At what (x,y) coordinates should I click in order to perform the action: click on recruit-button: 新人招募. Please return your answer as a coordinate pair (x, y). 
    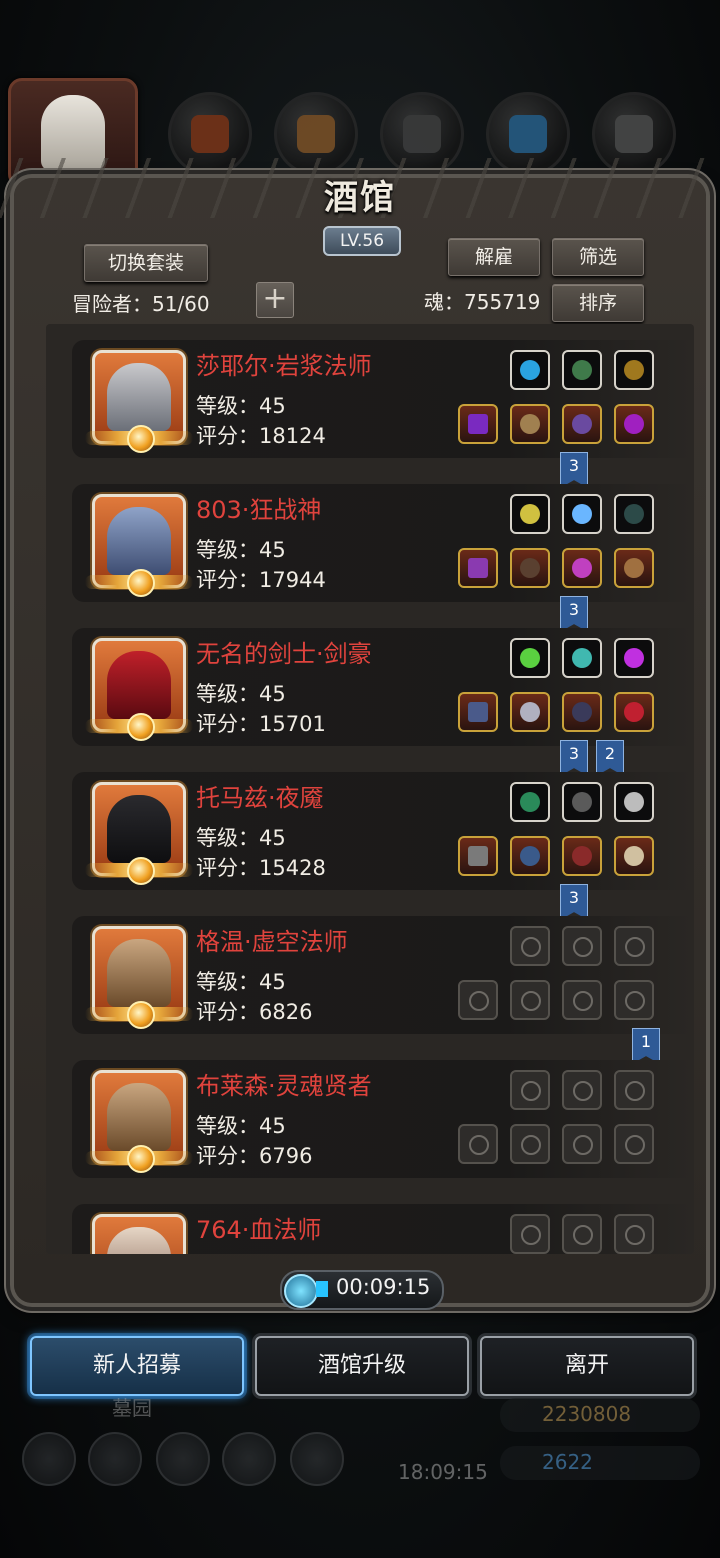
    Looking at the image, I should click on (137, 1366).